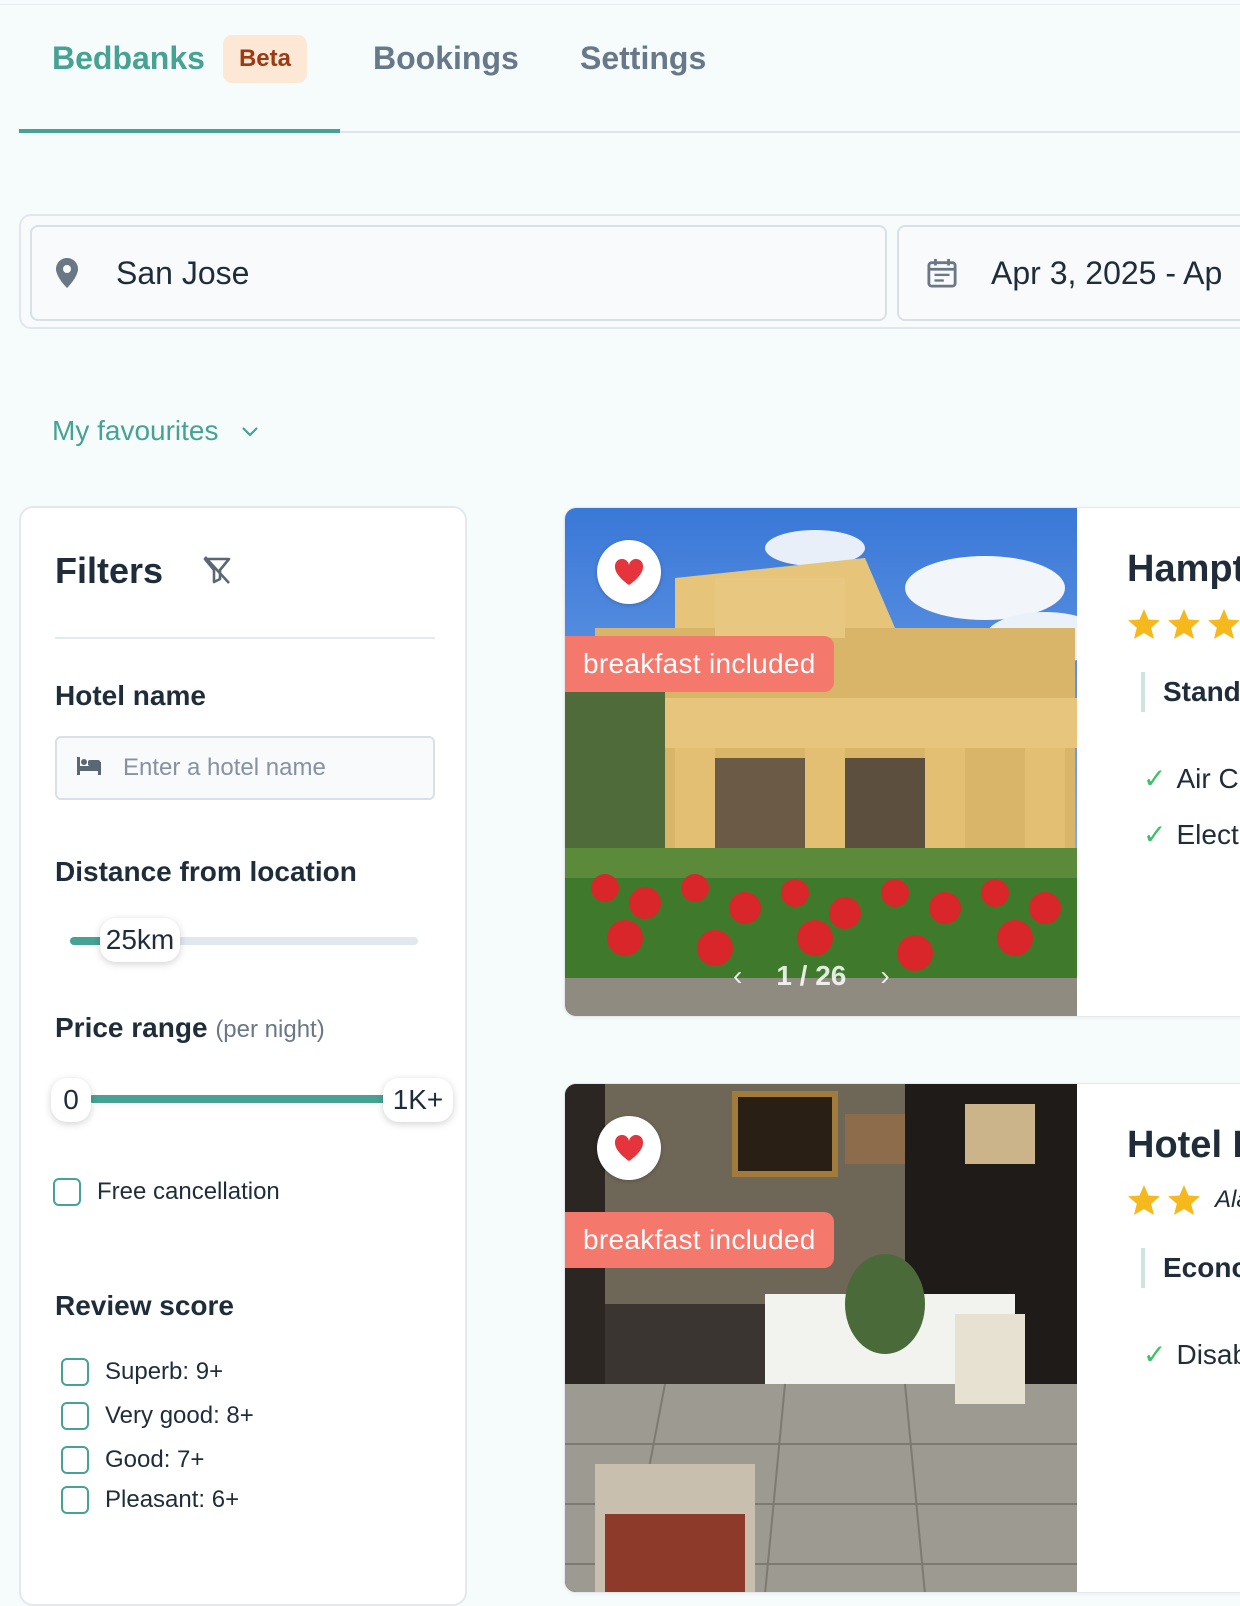 The image size is (1240, 1606). I want to click on review-option-label: Superb: 9+, so click(164, 1371).